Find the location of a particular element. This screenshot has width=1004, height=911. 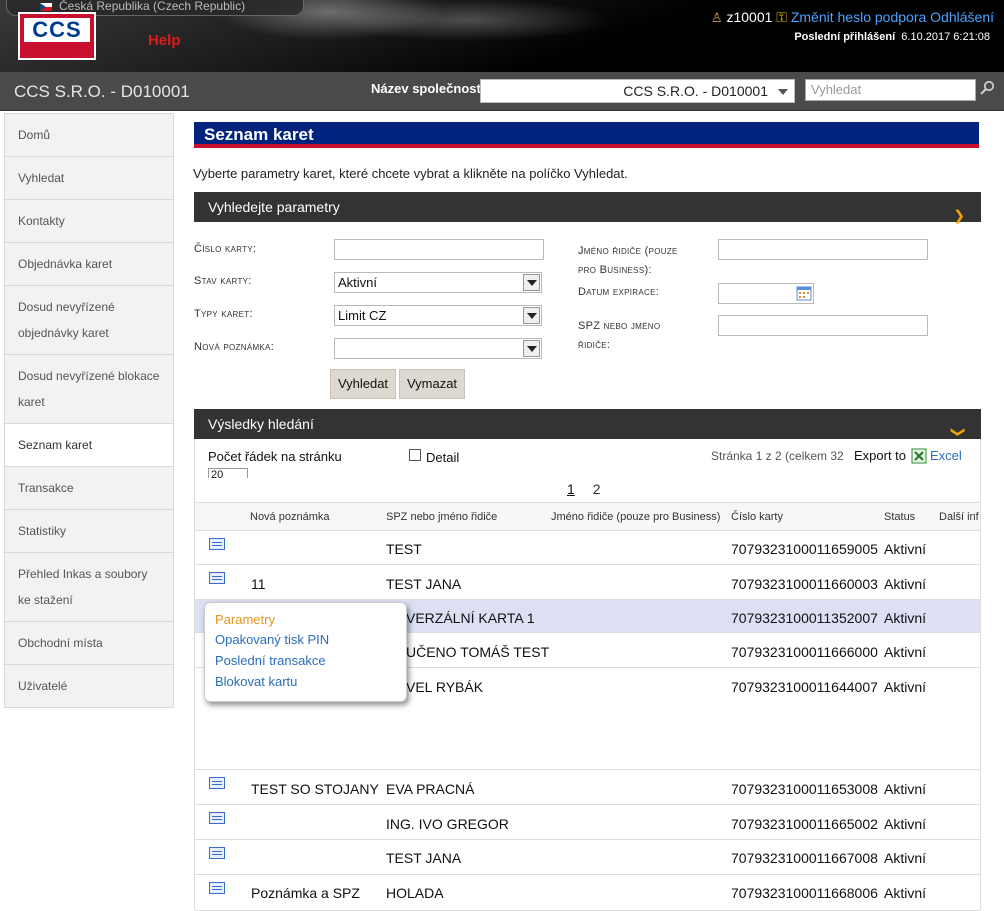

card-number-input is located at coordinates (439, 249).